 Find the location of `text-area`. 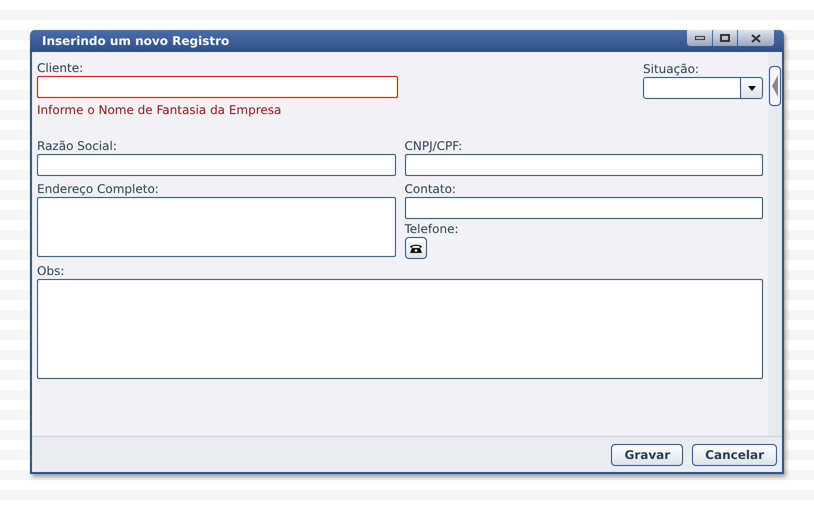

text-area is located at coordinates (216, 227).